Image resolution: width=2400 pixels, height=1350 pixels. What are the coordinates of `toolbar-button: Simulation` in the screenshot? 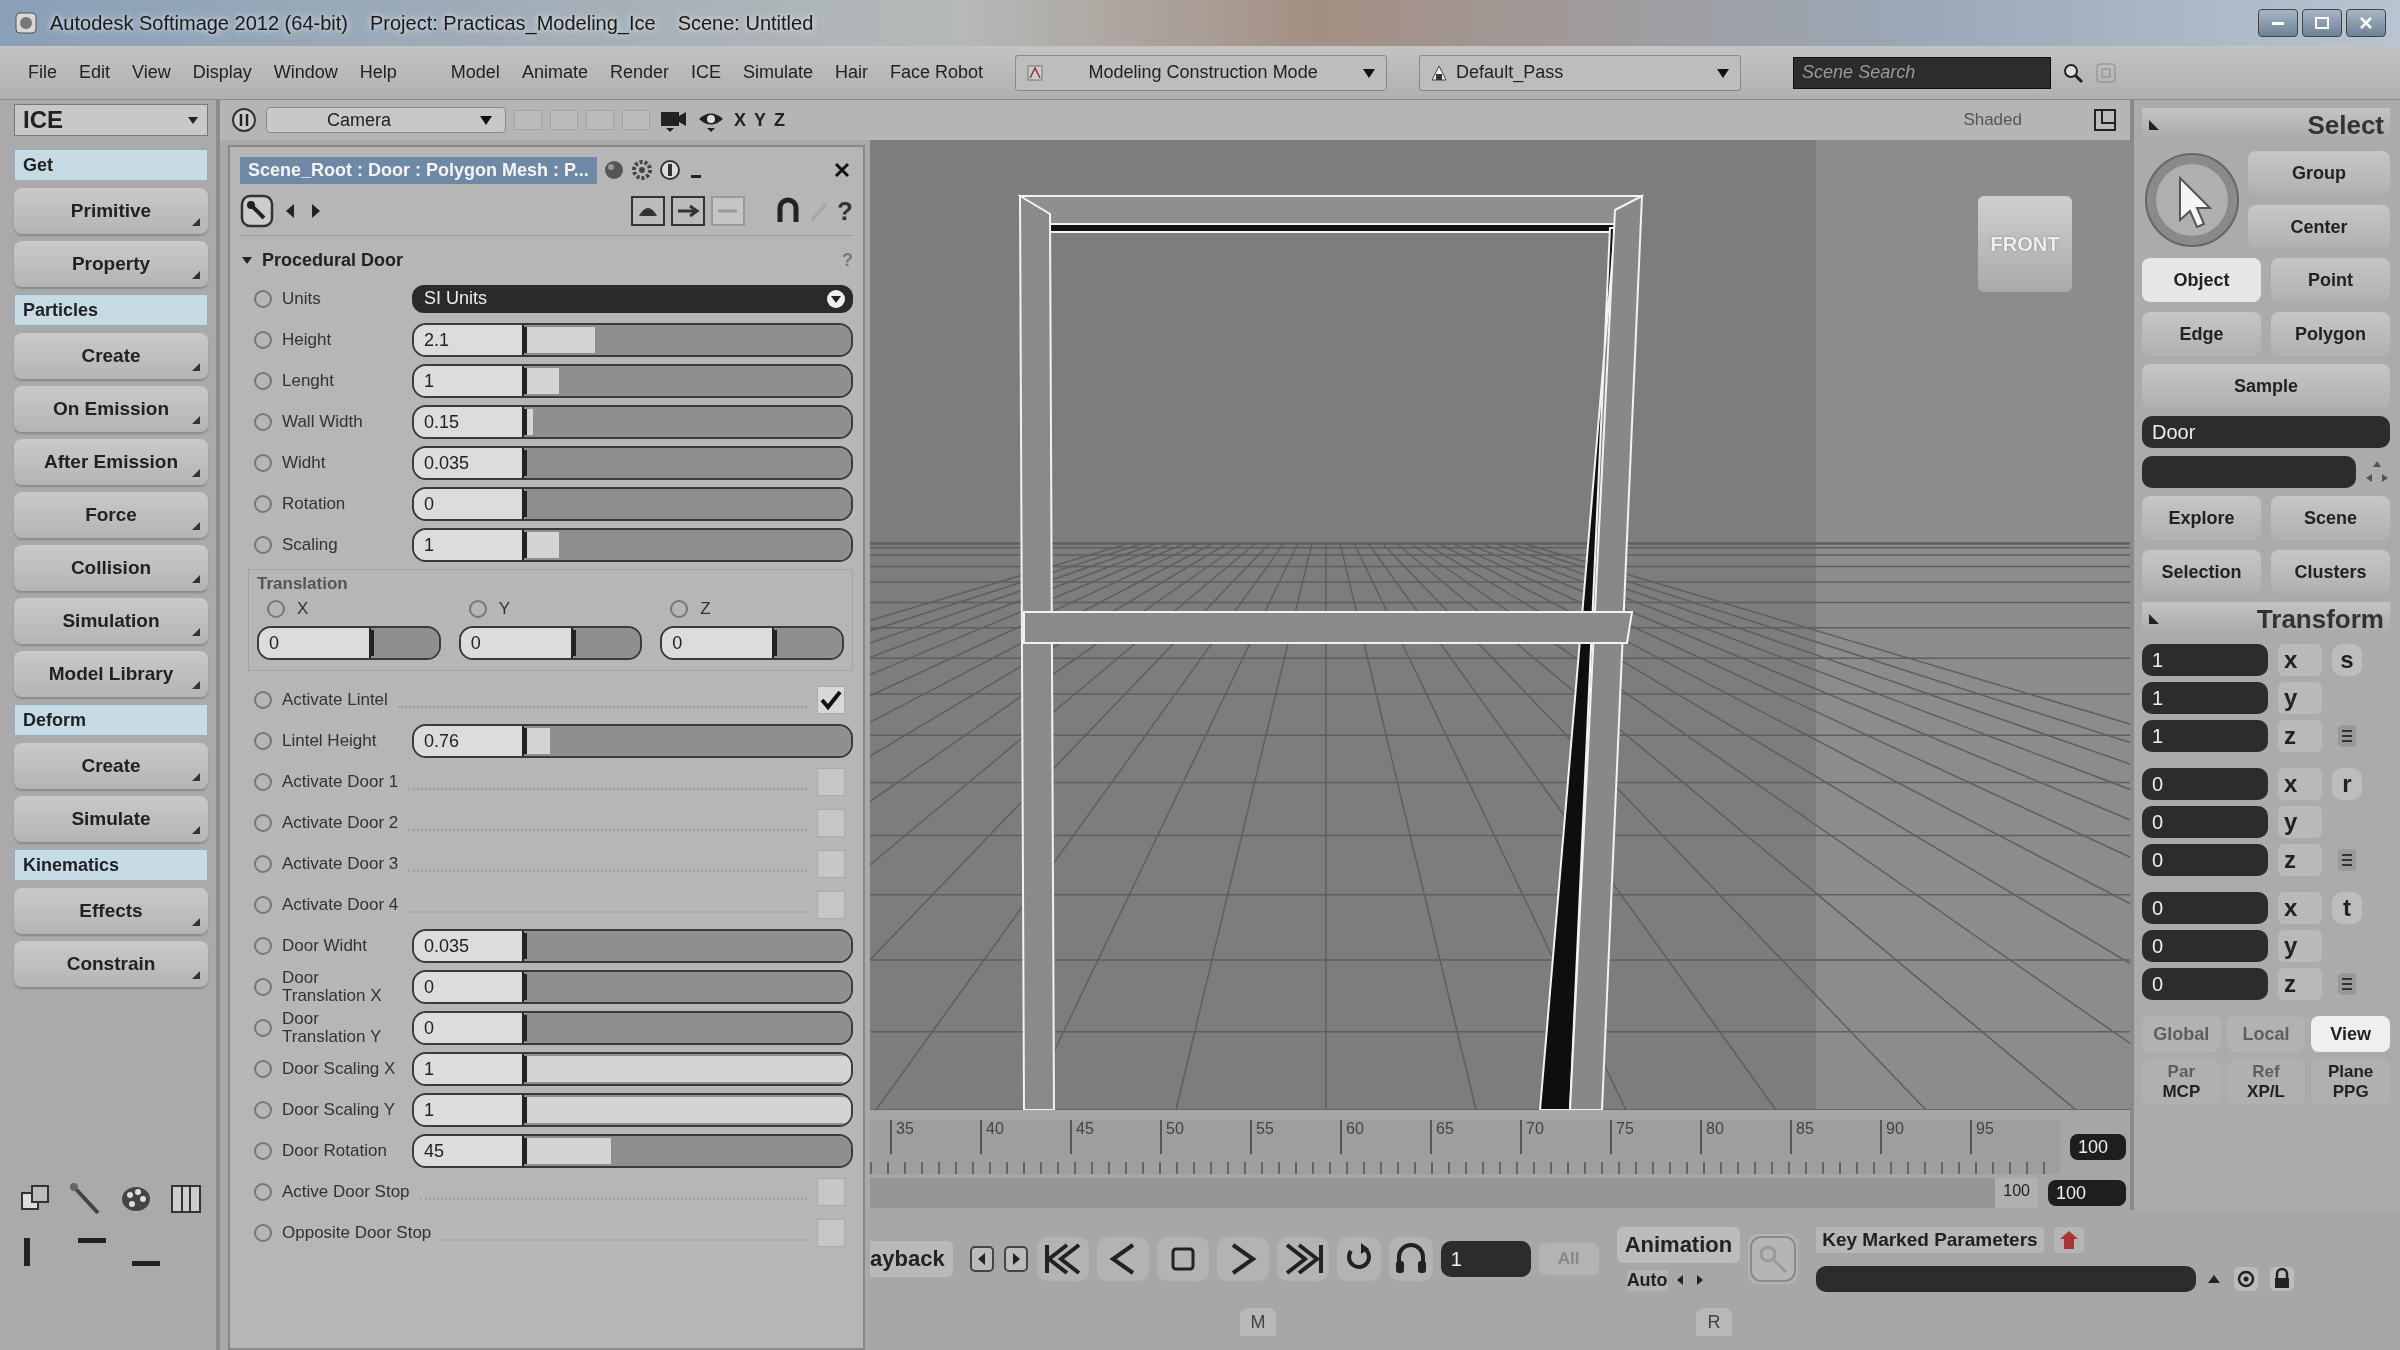 It's located at (111, 621).